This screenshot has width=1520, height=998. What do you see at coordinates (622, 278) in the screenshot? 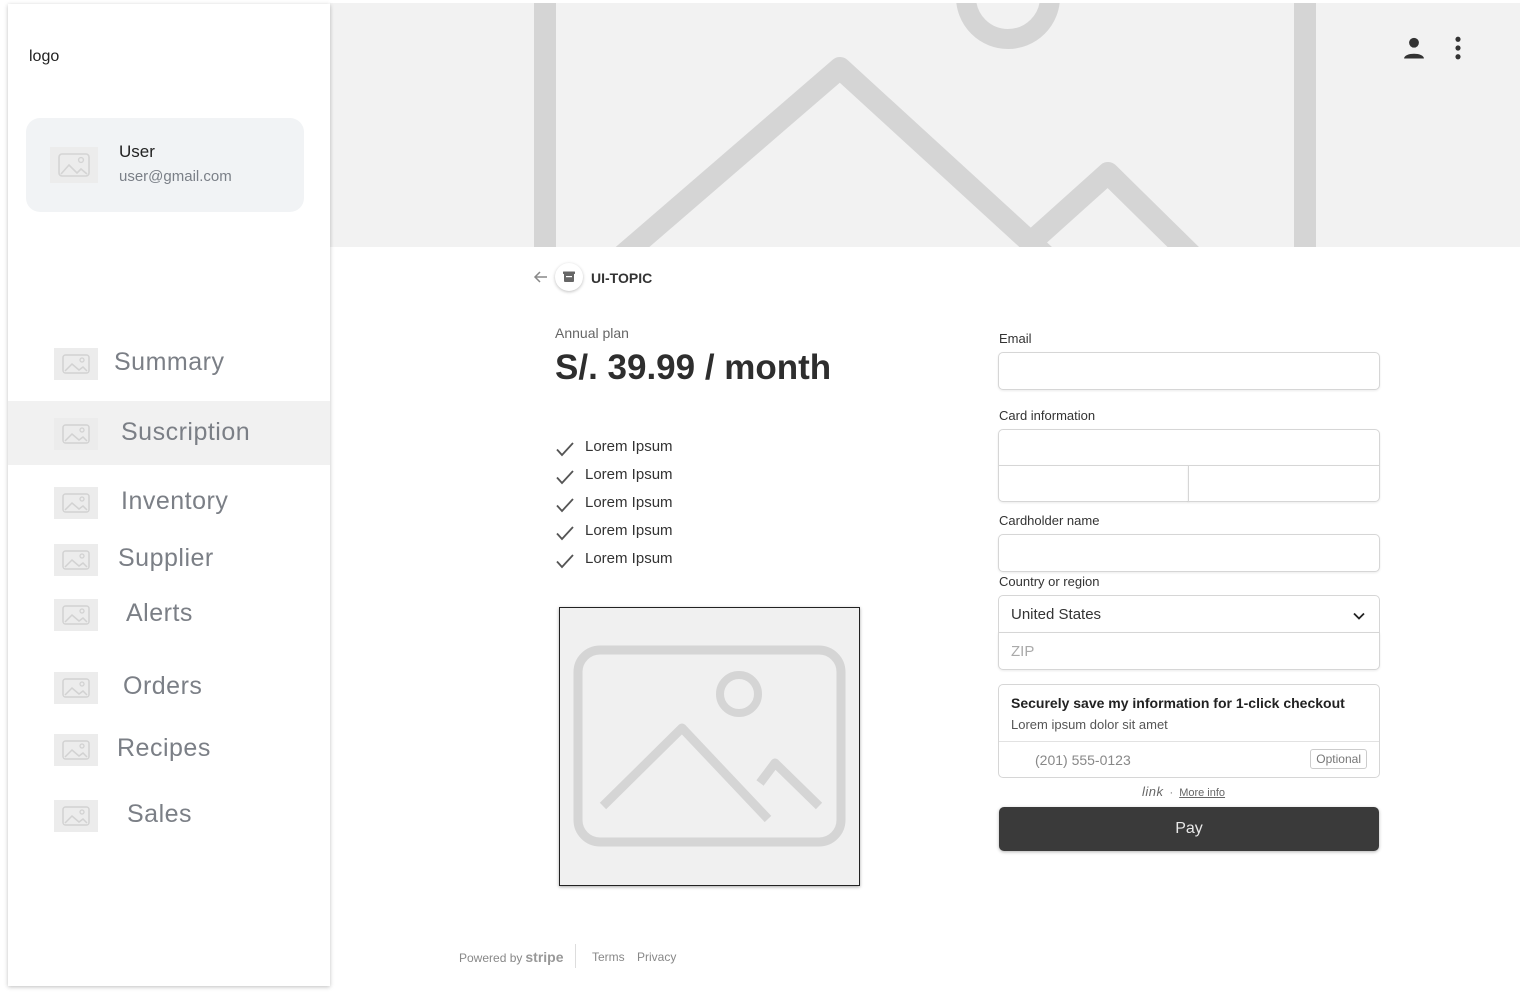
I see `store-name: UI-TOPIC` at bounding box center [622, 278].